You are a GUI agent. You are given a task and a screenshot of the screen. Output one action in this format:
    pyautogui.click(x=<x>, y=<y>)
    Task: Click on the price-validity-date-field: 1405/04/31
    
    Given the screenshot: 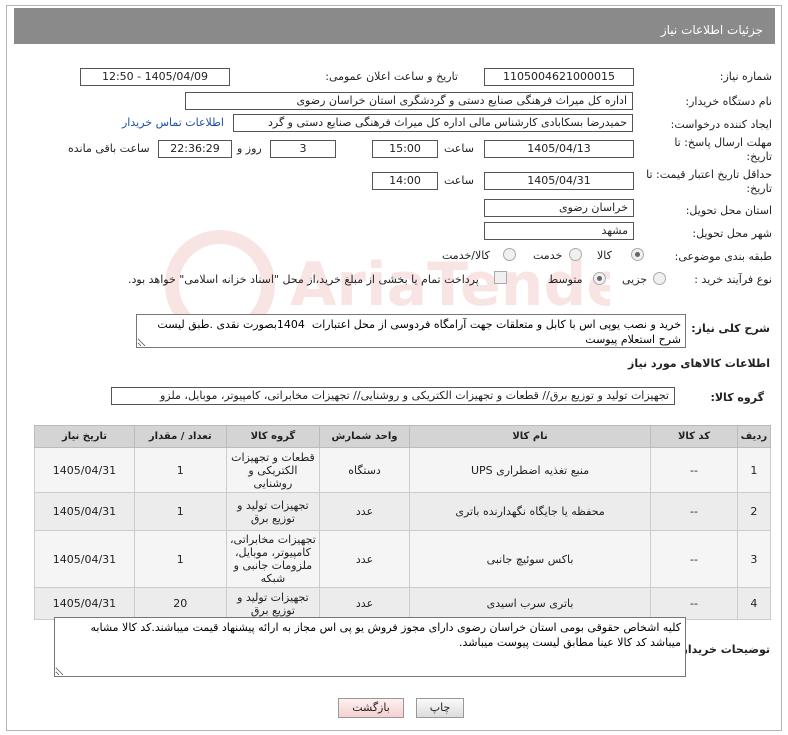 What is the action you would take?
    pyautogui.click(x=559, y=181)
    